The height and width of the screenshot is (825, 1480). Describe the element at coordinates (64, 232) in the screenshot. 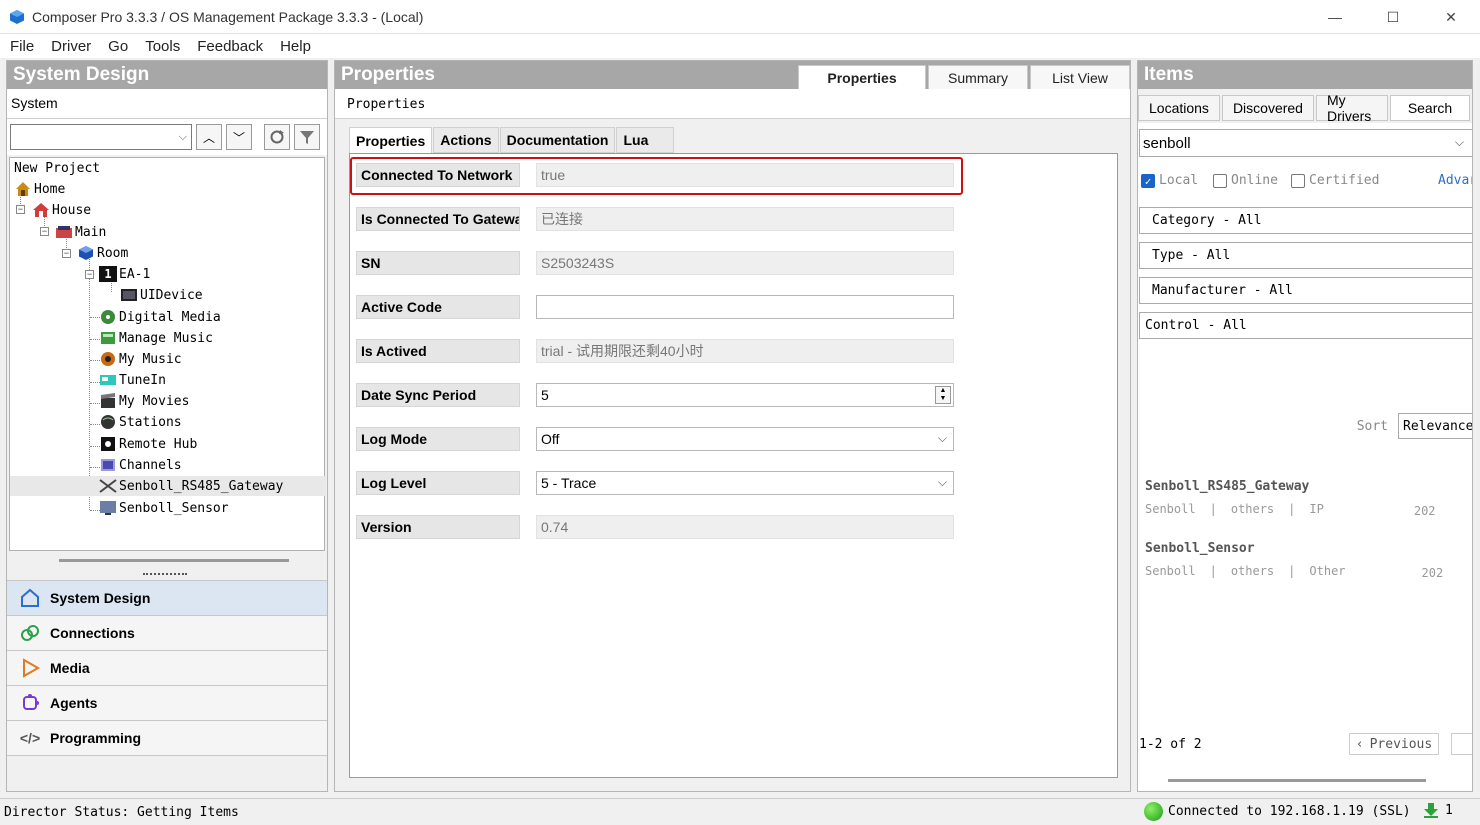

I see `floor-icon` at that location.